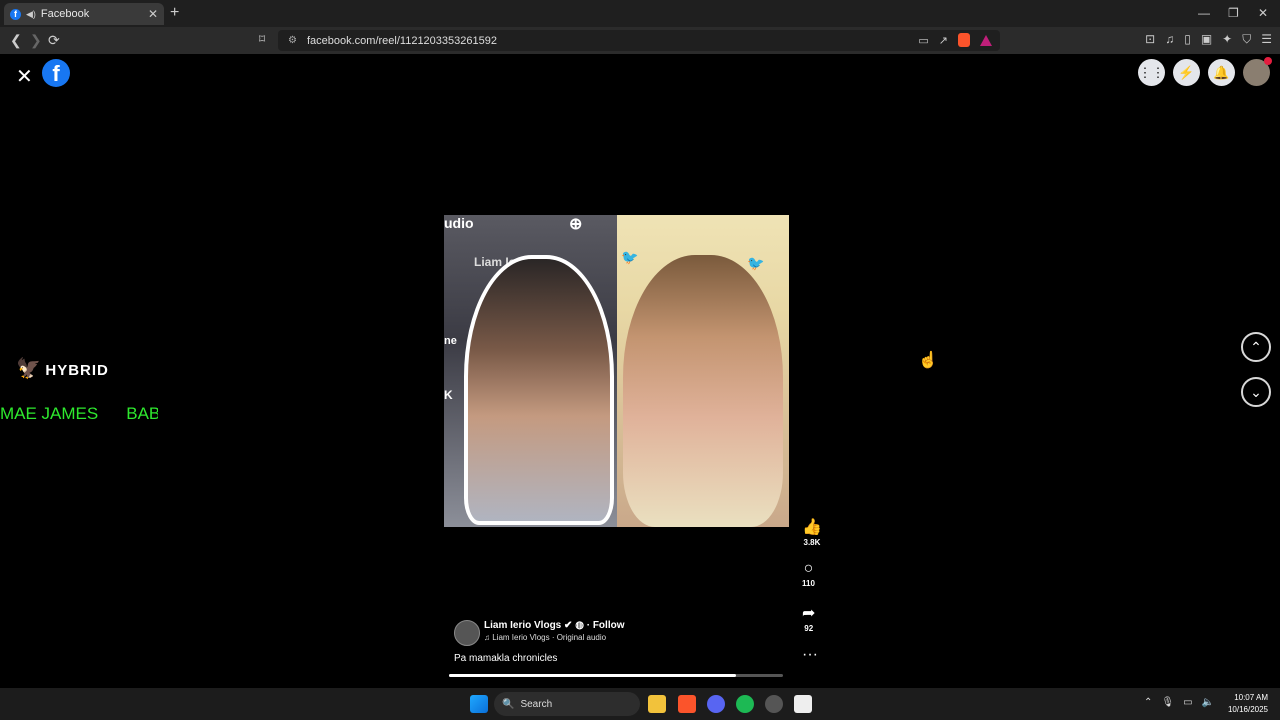 The width and height of the screenshot is (1280, 720). Describe the element at coordinates (54, 40) in the screenshot. I see `reload-button: ⟳` at that location.